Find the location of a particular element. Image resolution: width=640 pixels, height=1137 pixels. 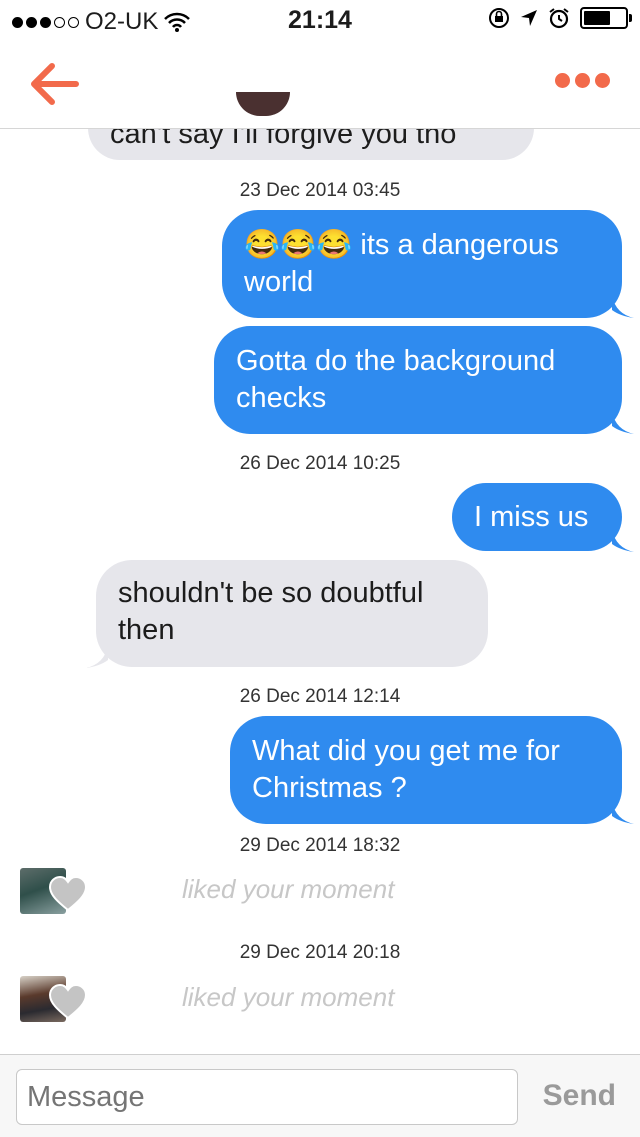

timestamp: 29 Dec 2014 18:32 is located at coordinates (320, 845).